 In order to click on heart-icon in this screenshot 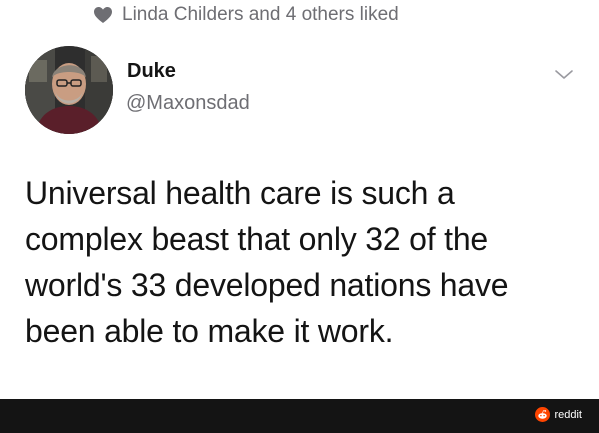, I will do `click(103, 15)`.